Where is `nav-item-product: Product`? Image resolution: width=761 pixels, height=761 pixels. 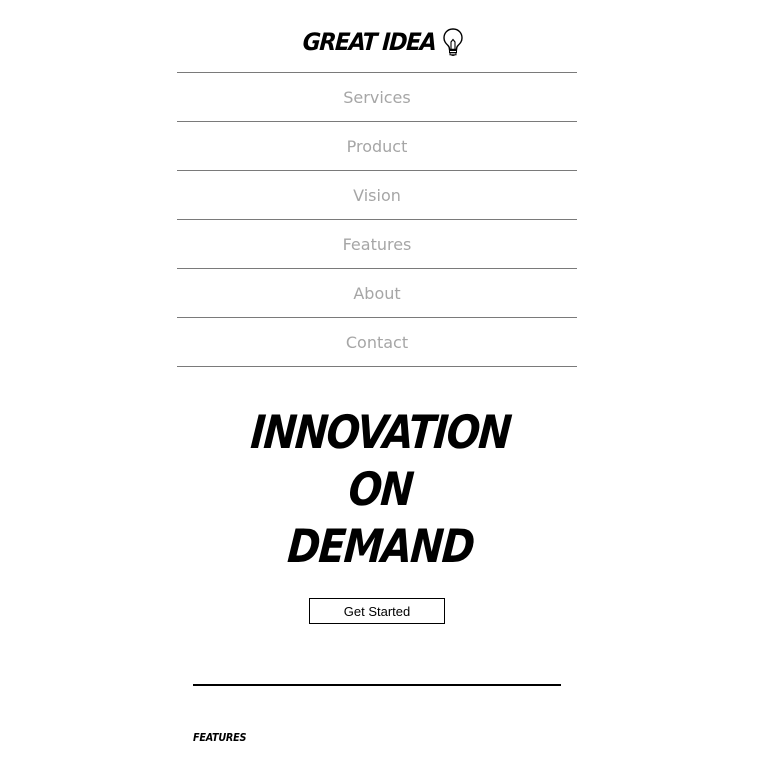
nav-item-product: Product is located at coordinates (377, 145).